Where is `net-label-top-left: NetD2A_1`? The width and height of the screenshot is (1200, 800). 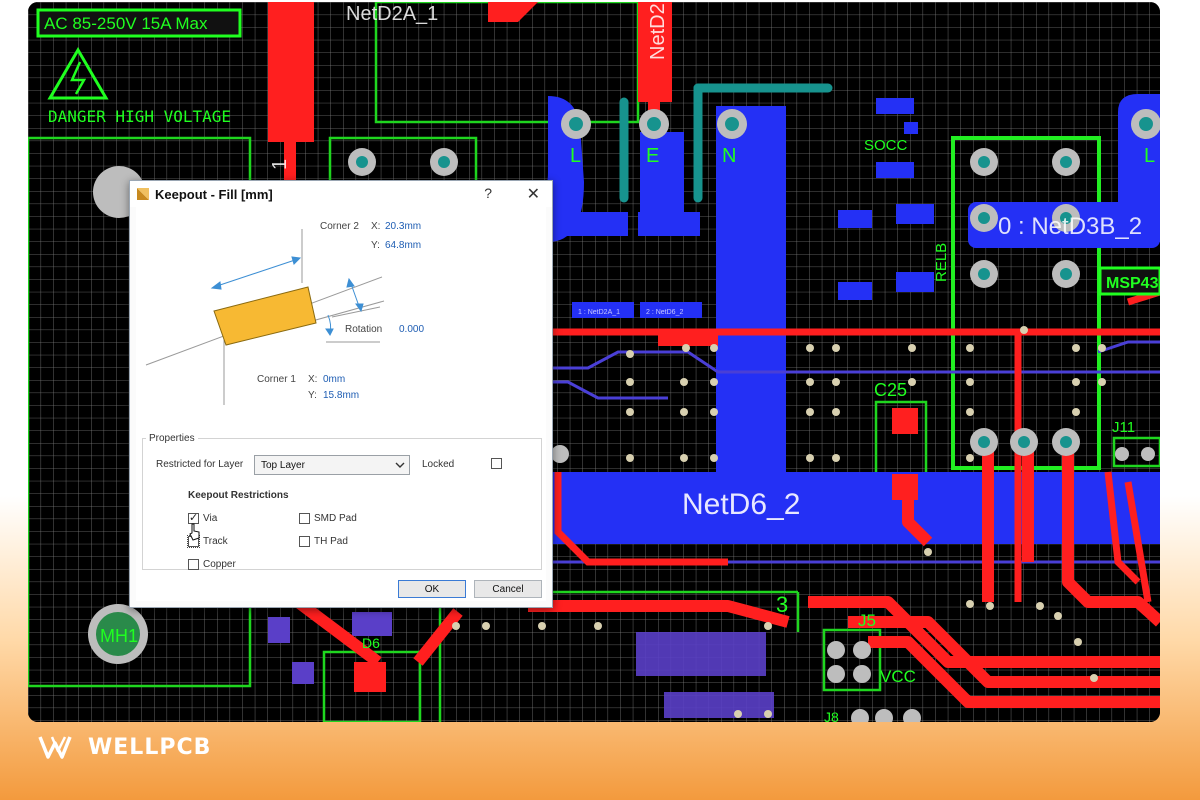
net-label-top-left: NetD2A_1 is located at coordinates (392, 14).